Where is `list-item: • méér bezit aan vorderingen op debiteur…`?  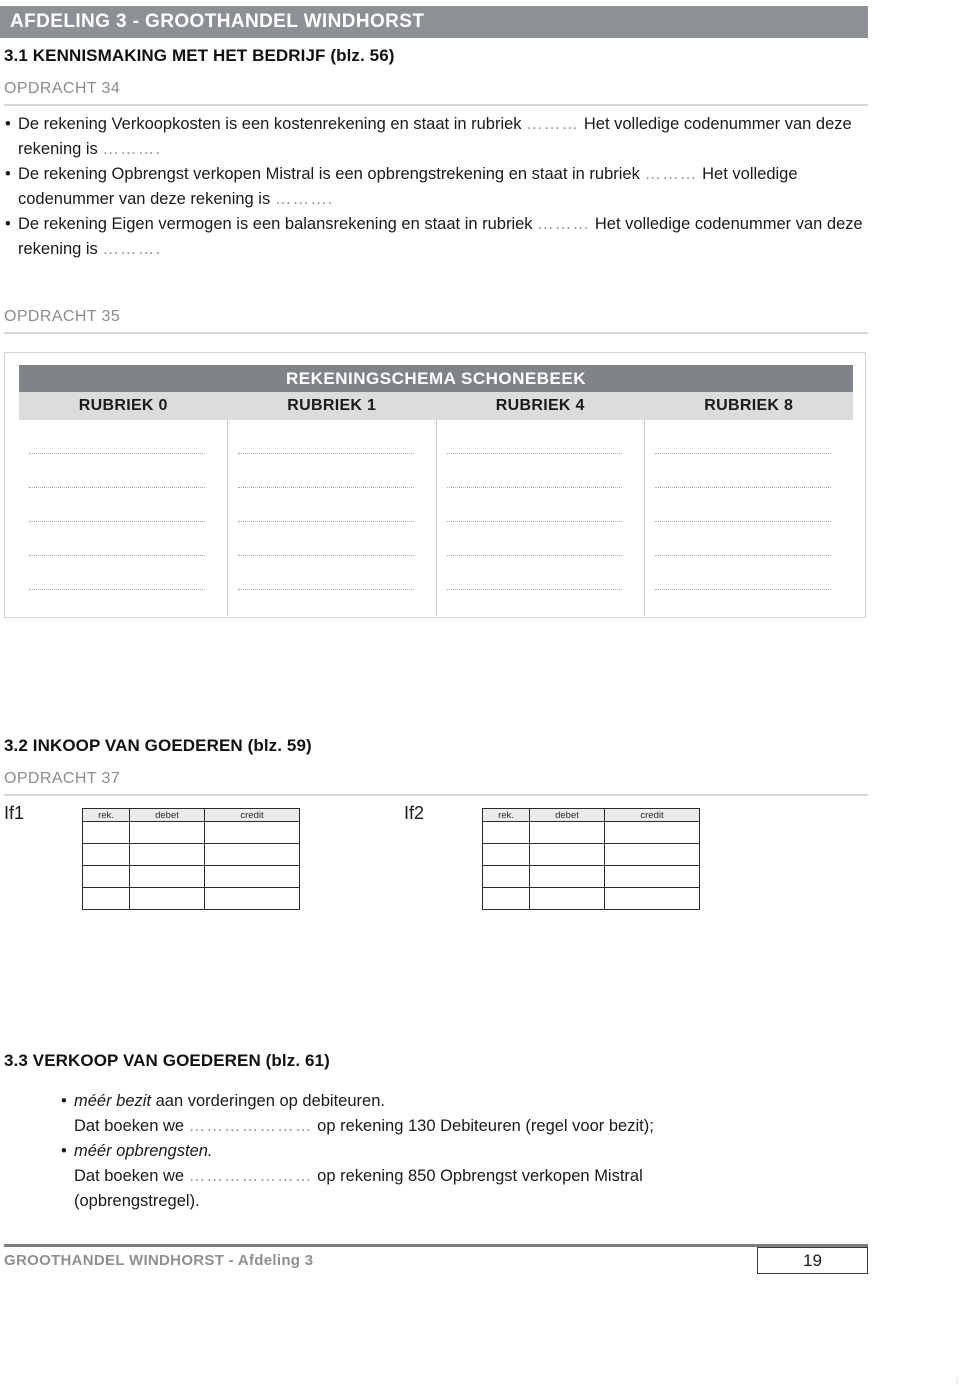 list-item: • méér bezit aan vorderingen op debiteur… is located at coordinates (465, 1101).